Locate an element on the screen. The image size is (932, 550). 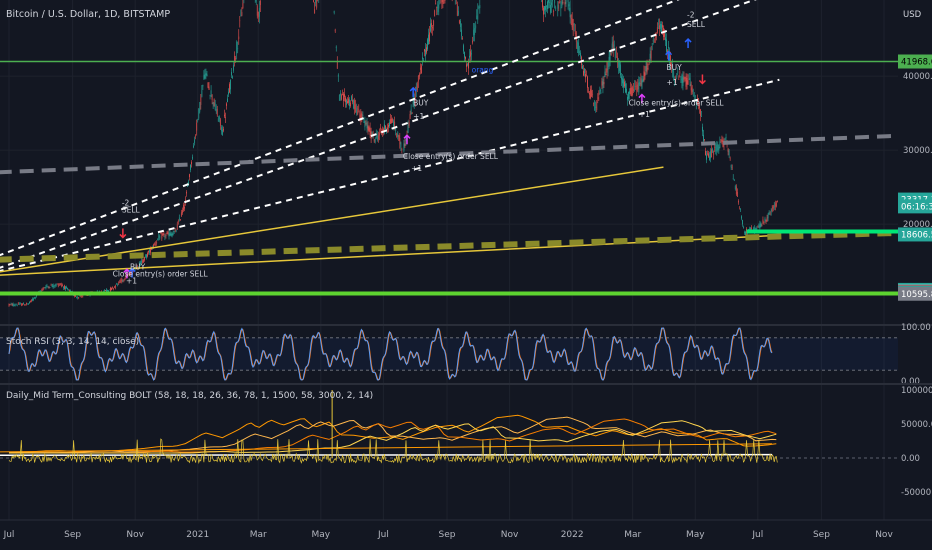
time-tick: Nov is located at coordinates (884, 535).